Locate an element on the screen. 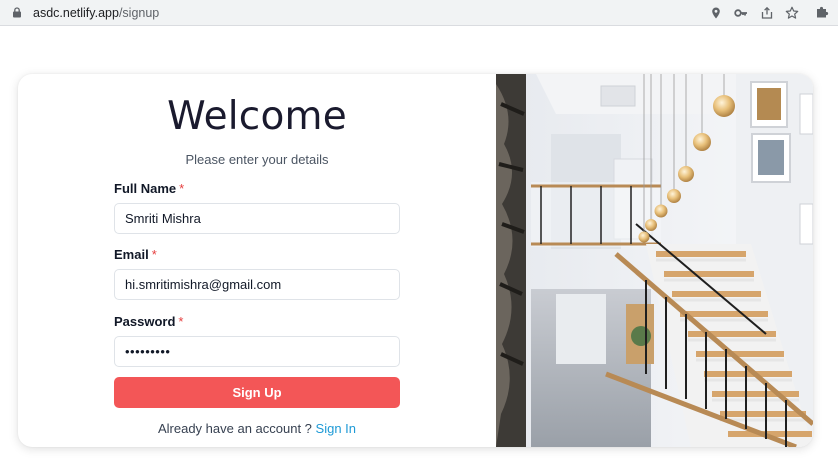 Image resolution: width=838 pixels, height=462 pixels. page-title: Welcome is located at coordinates (257, 116).